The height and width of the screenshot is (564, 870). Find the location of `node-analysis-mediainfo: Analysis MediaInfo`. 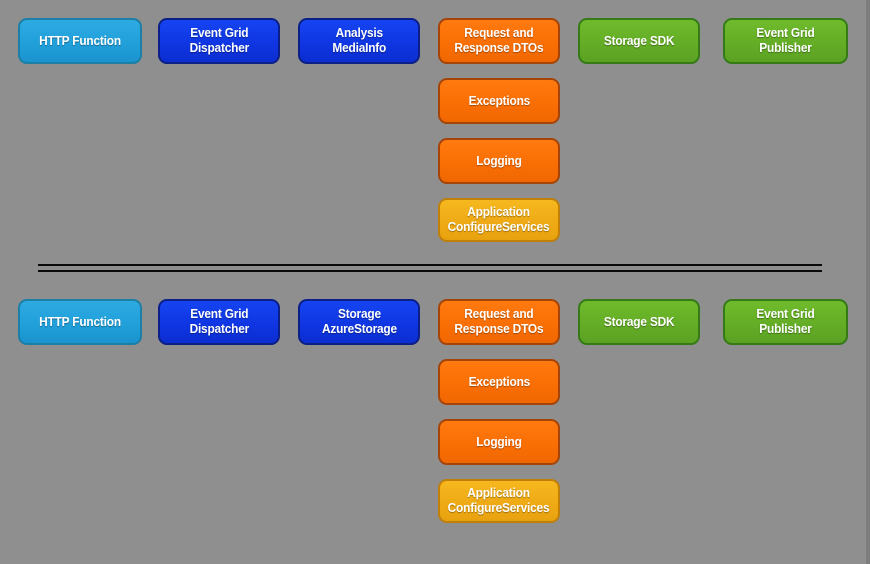

node-analysis-mediainfo: Analysis MediaInfo is located at coordinates (359, 41).